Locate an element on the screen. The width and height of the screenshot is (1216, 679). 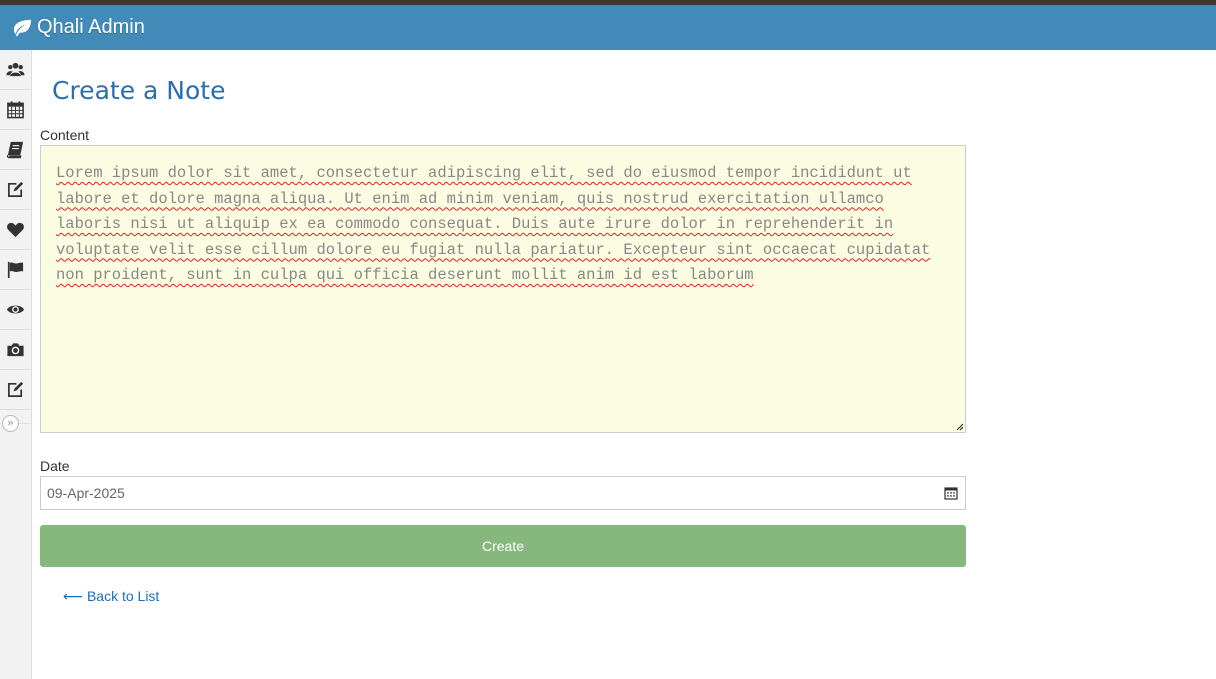
sidebar-item-view is located at coordinates (15, 310).